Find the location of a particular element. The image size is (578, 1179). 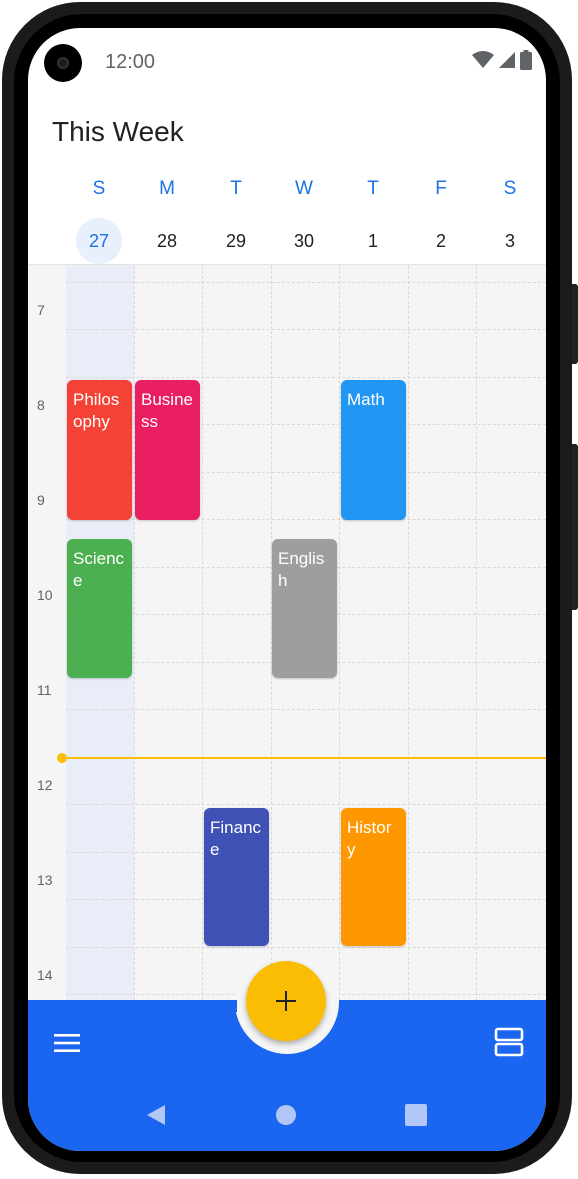

page-title: This Week is located at coordinates (118, 131).